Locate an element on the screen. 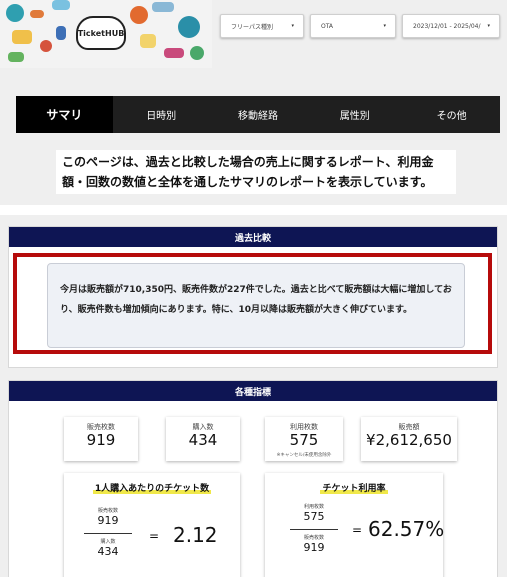  metric-value: 434 is located at coordinates (203, 440).